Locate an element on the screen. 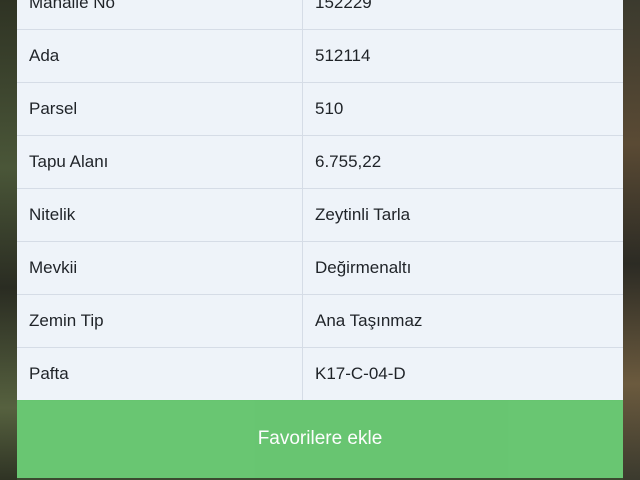 This screenshot has width=640, height=480. table-row: Tapu Alanı 6.755,22 is located at coordinates (320, 162).